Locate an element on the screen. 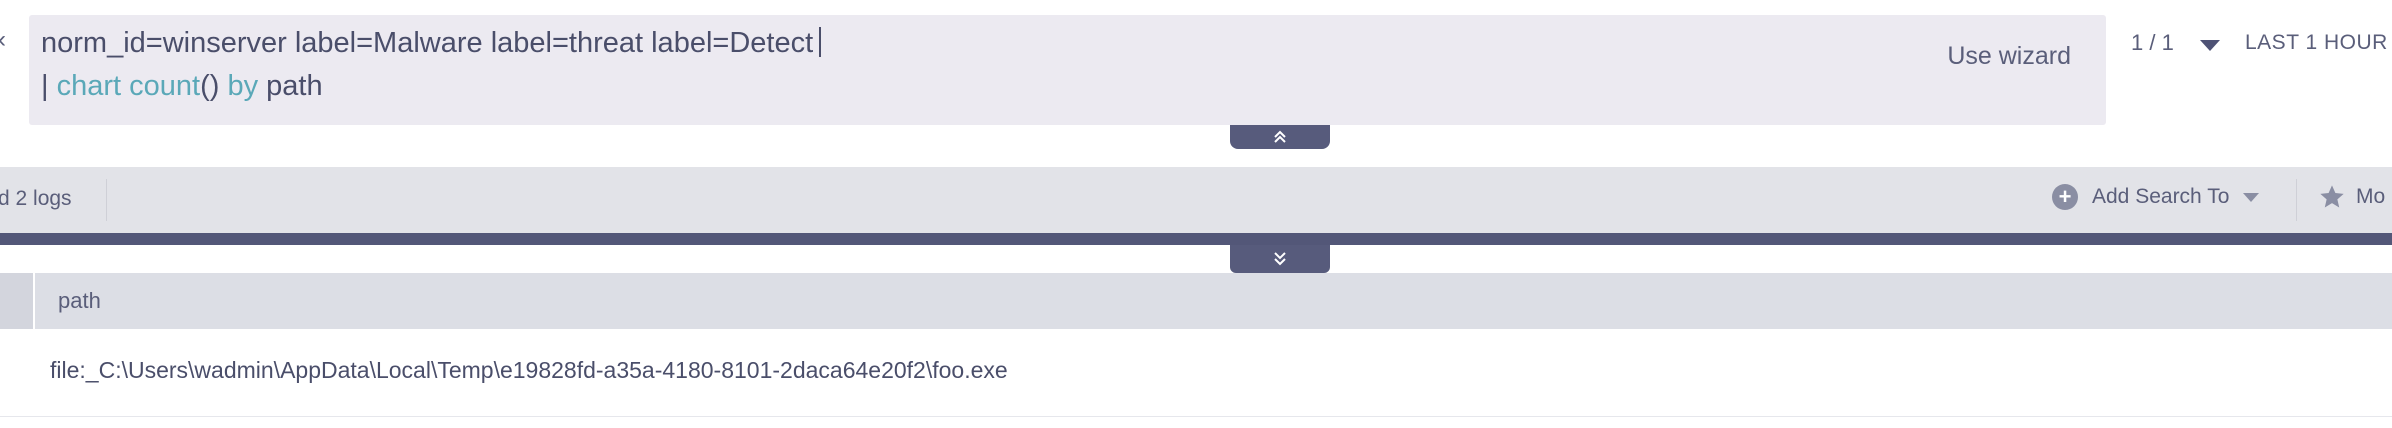  expand-panel-button is located at coordinates (1280, 259).